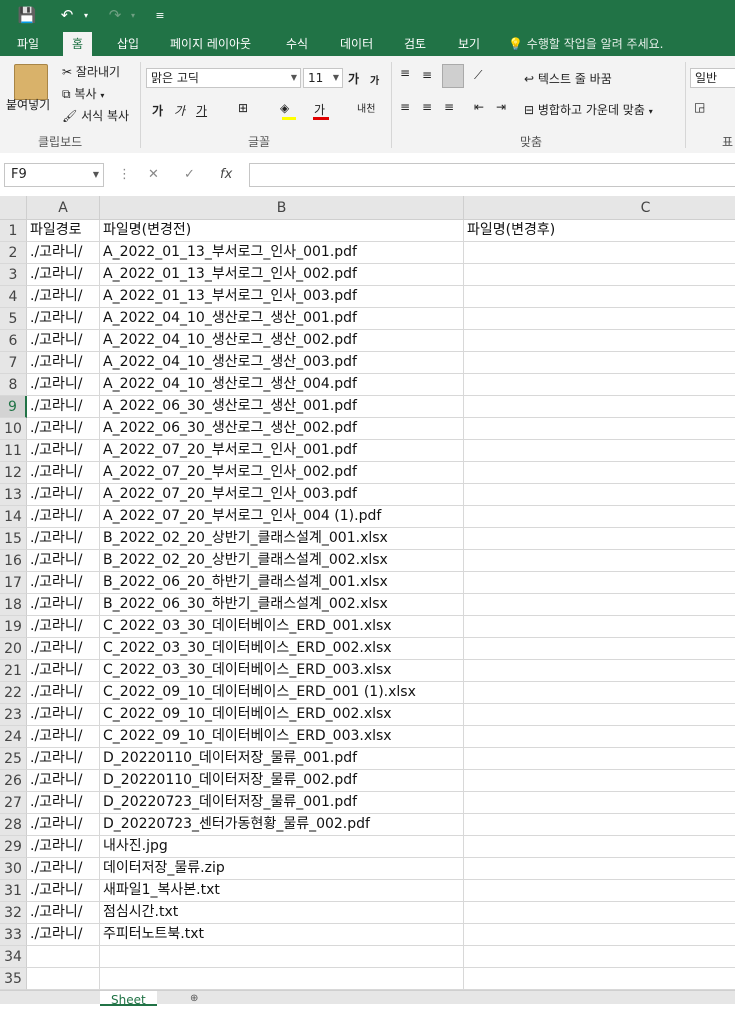 The height and width of the screenshot is (1009, 735). Describe the element at coordinates (128, 999) in the screenshot. I see `sheet-tab: Sheet` at that location.